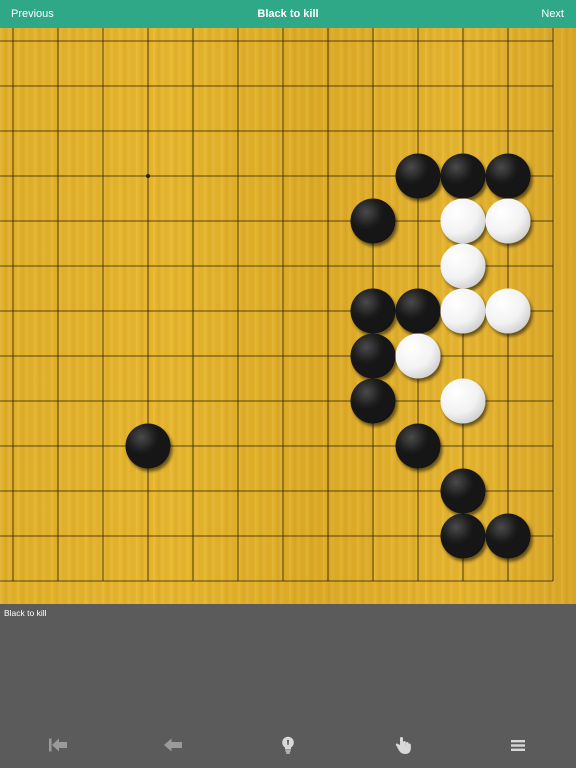 This screenshot has height=768, width=576. What do you see at coordinates (32, 14) in the screenshot?
I see `previous-button: Previous` at bounding box center [32, 14].